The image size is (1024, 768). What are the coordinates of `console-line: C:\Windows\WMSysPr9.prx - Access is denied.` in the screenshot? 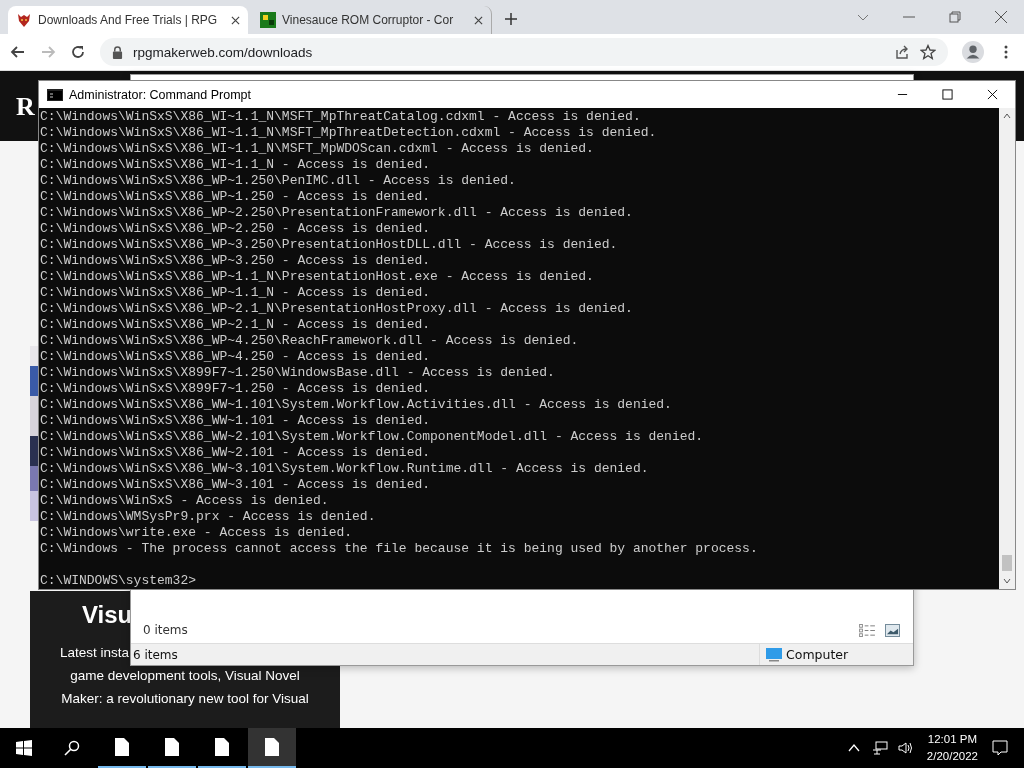 It's located at (208, 517).